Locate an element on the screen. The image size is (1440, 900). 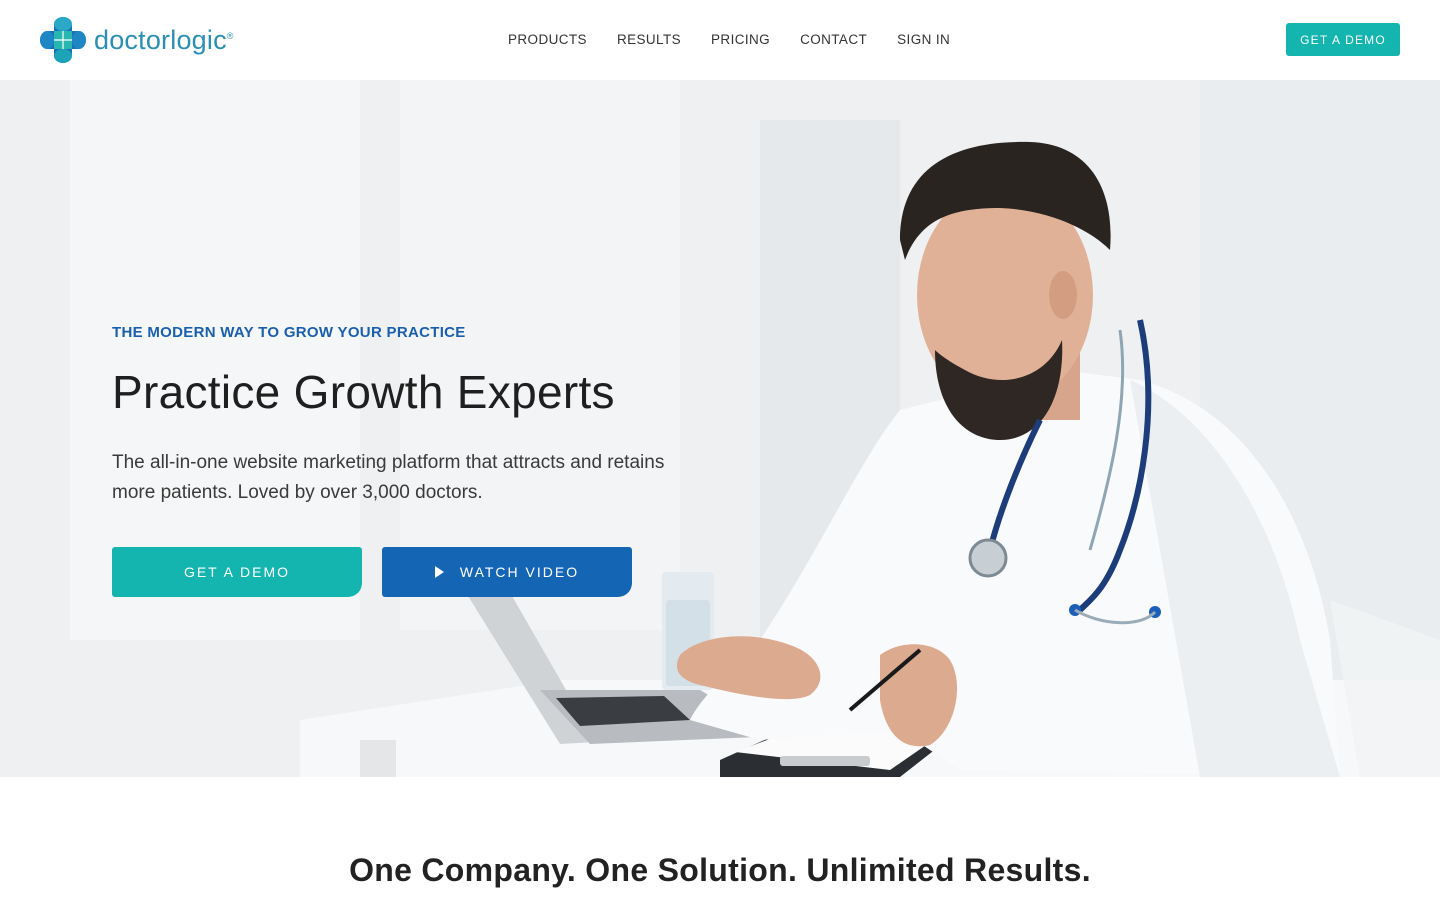
logo: doctorlogic® is located at coordinates (137, 40).